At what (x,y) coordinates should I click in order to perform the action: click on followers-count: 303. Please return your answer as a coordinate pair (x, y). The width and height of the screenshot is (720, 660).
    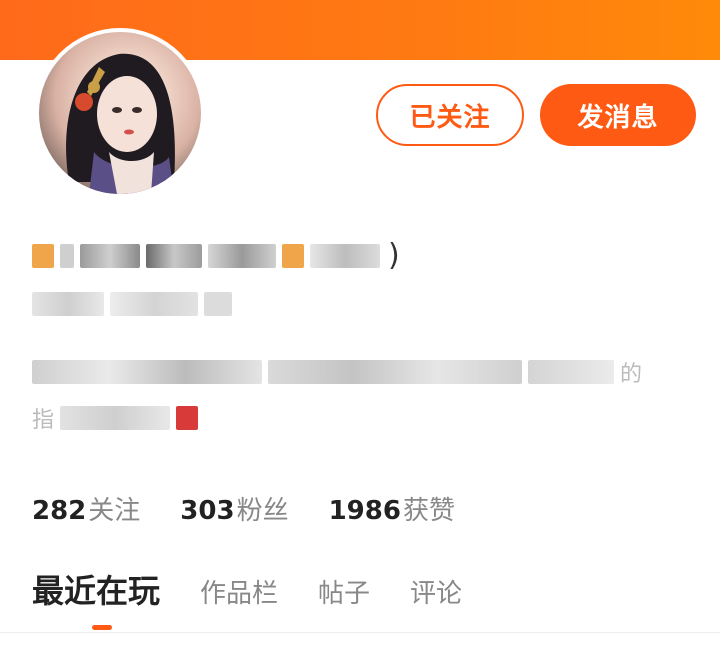
    Looking at the image, I should click on (207, 511).